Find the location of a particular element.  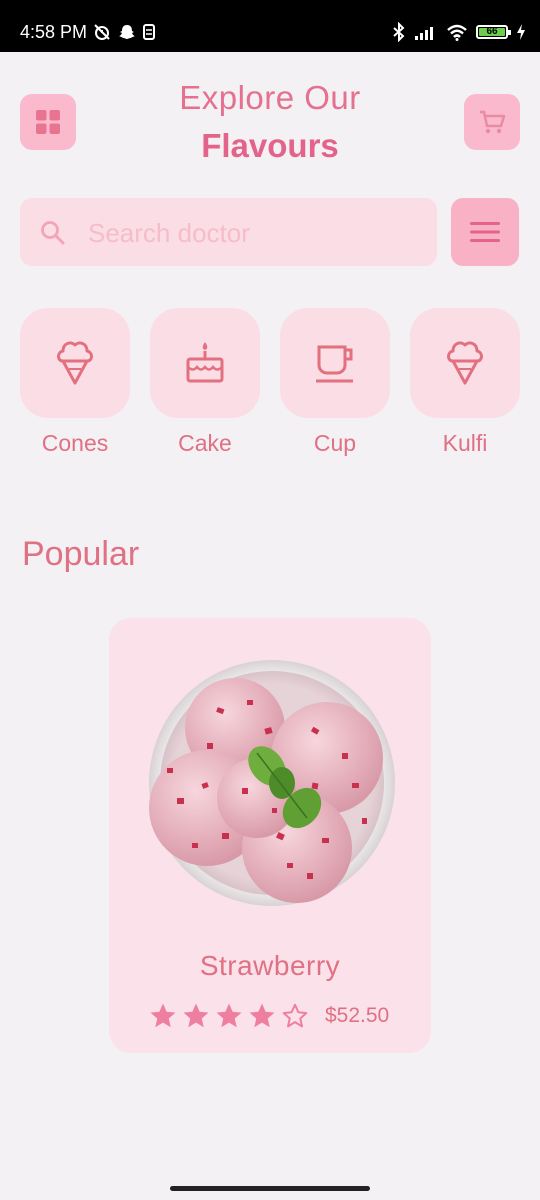

battery-level: 66 is located at coordinates (492, 31).